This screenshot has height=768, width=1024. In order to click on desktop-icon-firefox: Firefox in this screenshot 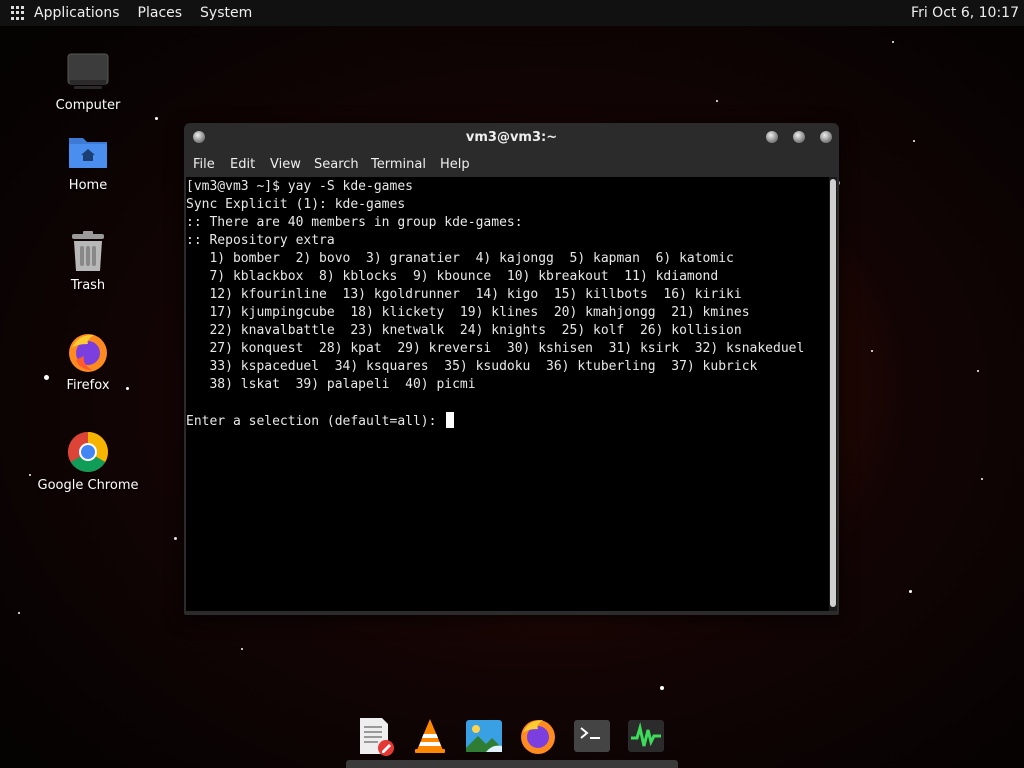, I will do `click(88, 361)`.